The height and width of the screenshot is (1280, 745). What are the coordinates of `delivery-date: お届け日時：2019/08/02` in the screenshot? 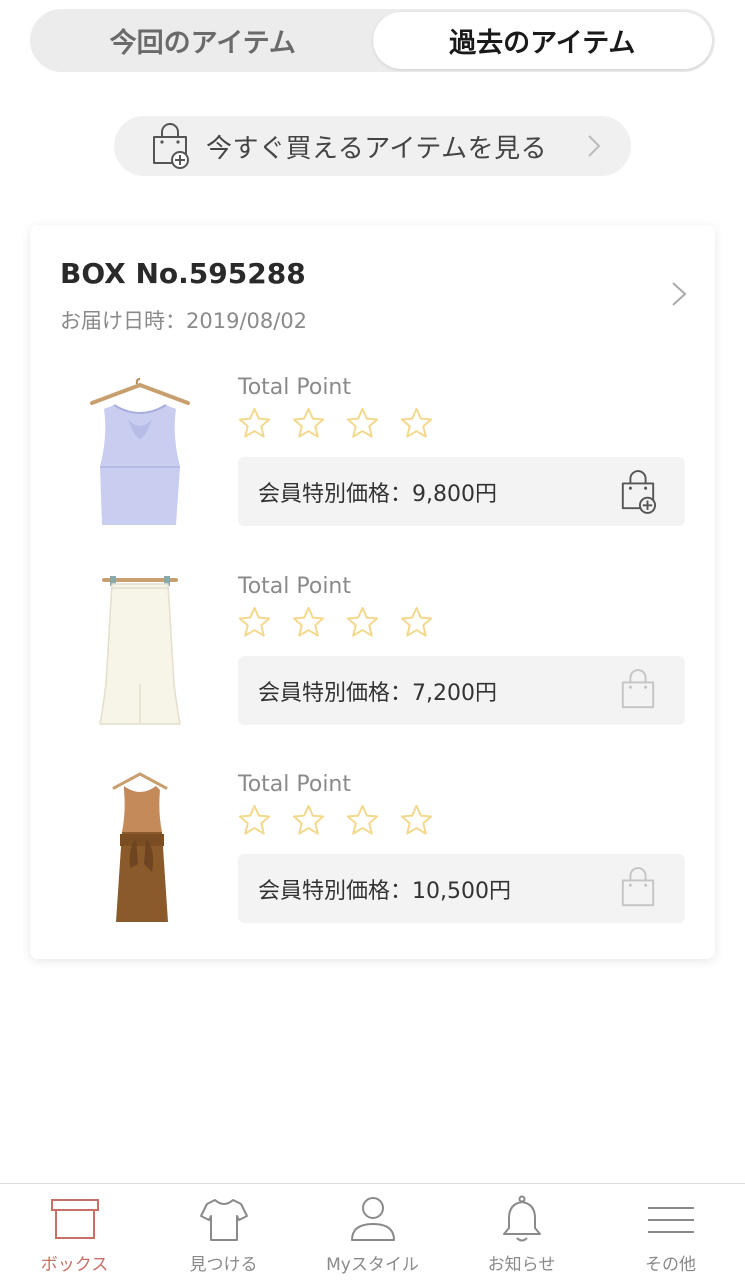 It's located at (184, 321).